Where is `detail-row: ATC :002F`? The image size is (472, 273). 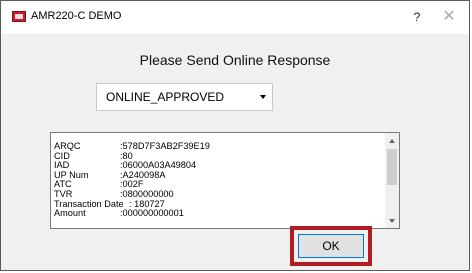
detail-row: ATC :002F is located at coordinates (219, 185).